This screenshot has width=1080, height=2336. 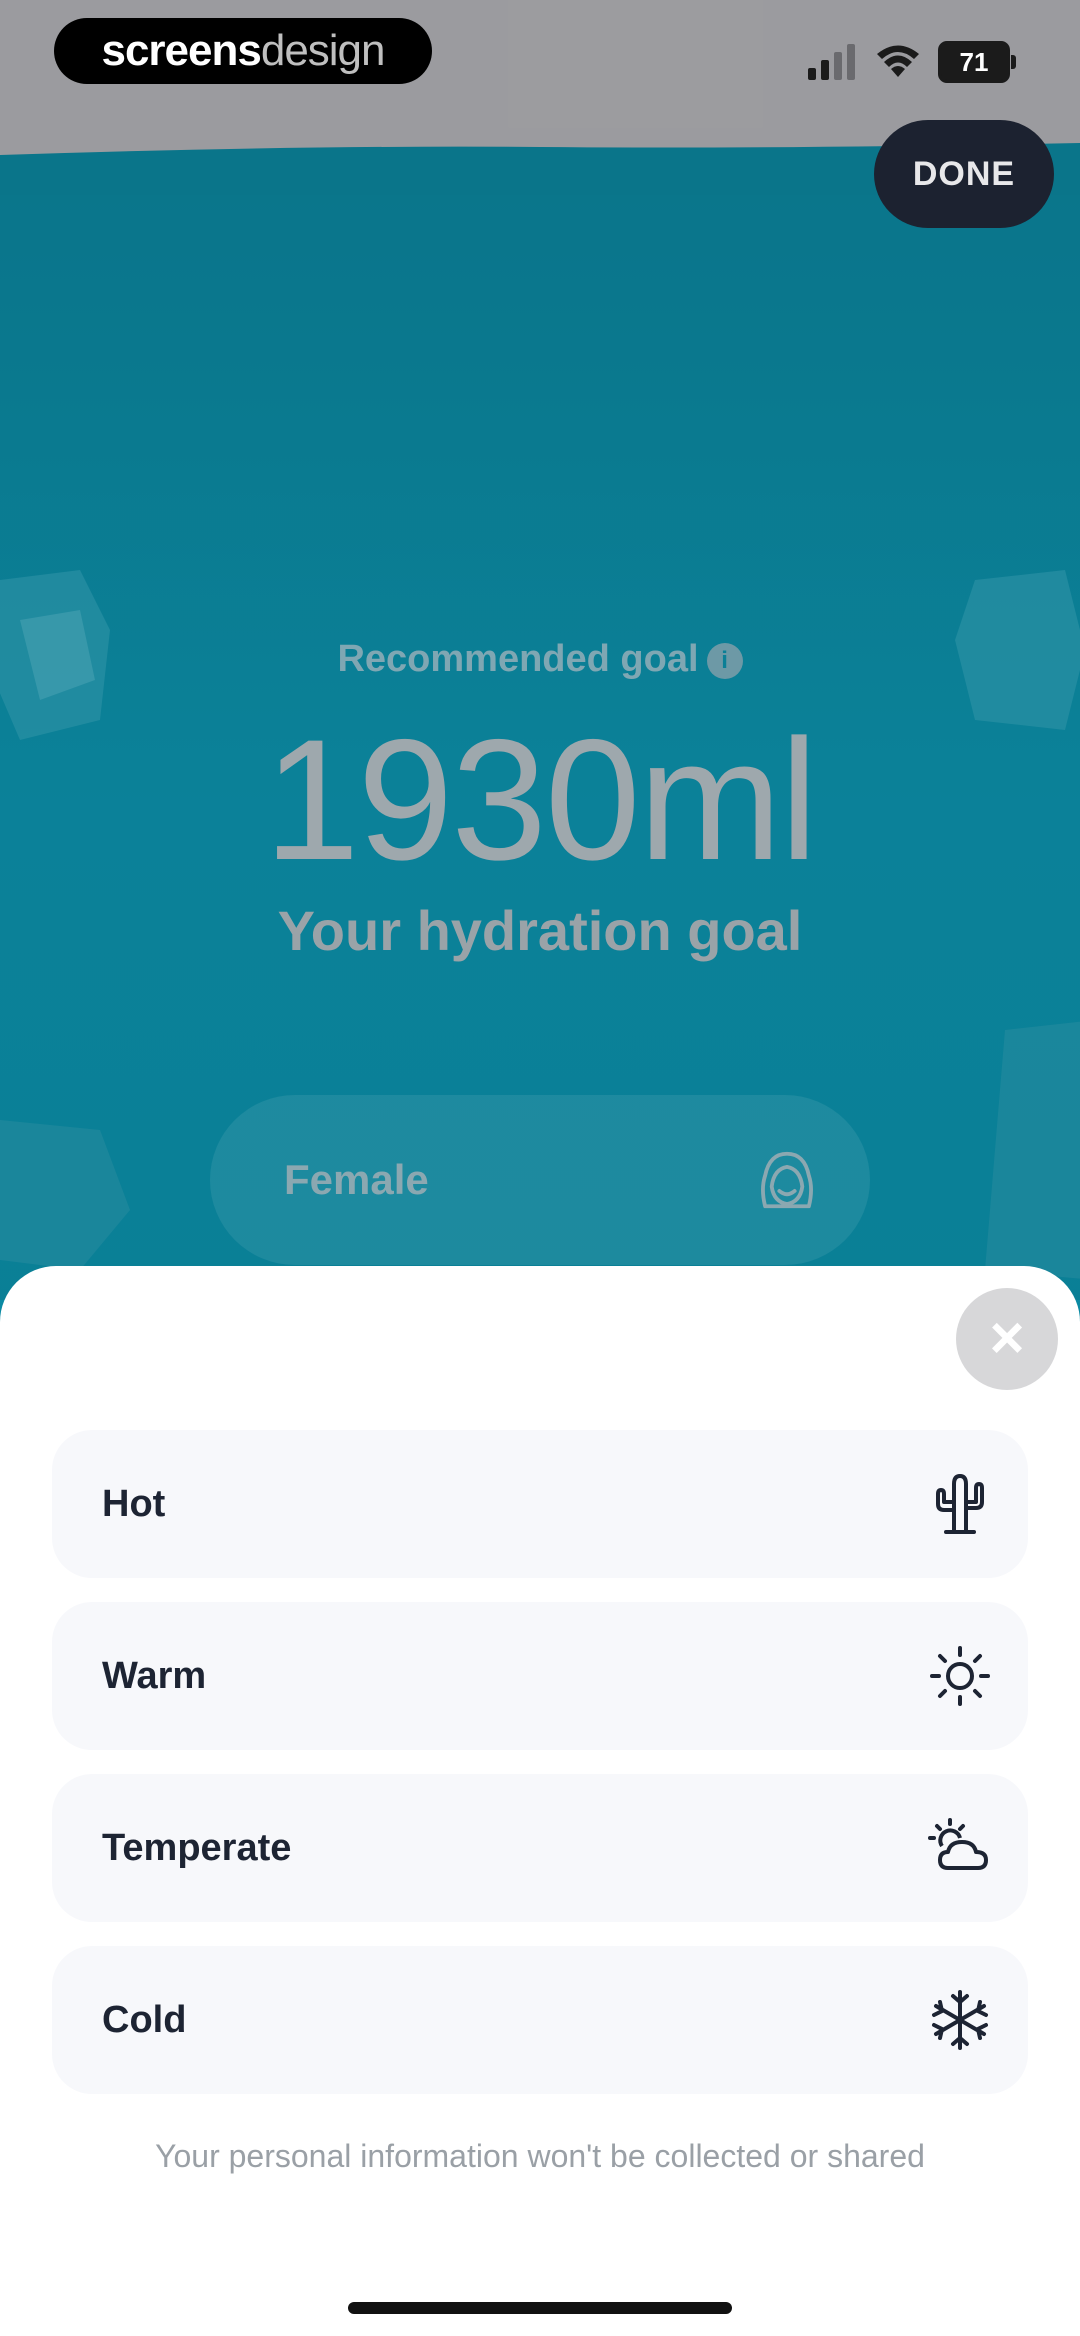 What do you see at coordinates (134, 1504) in the screenshot?
I see `option-label: Hot` at bounding box center [134, 1504].